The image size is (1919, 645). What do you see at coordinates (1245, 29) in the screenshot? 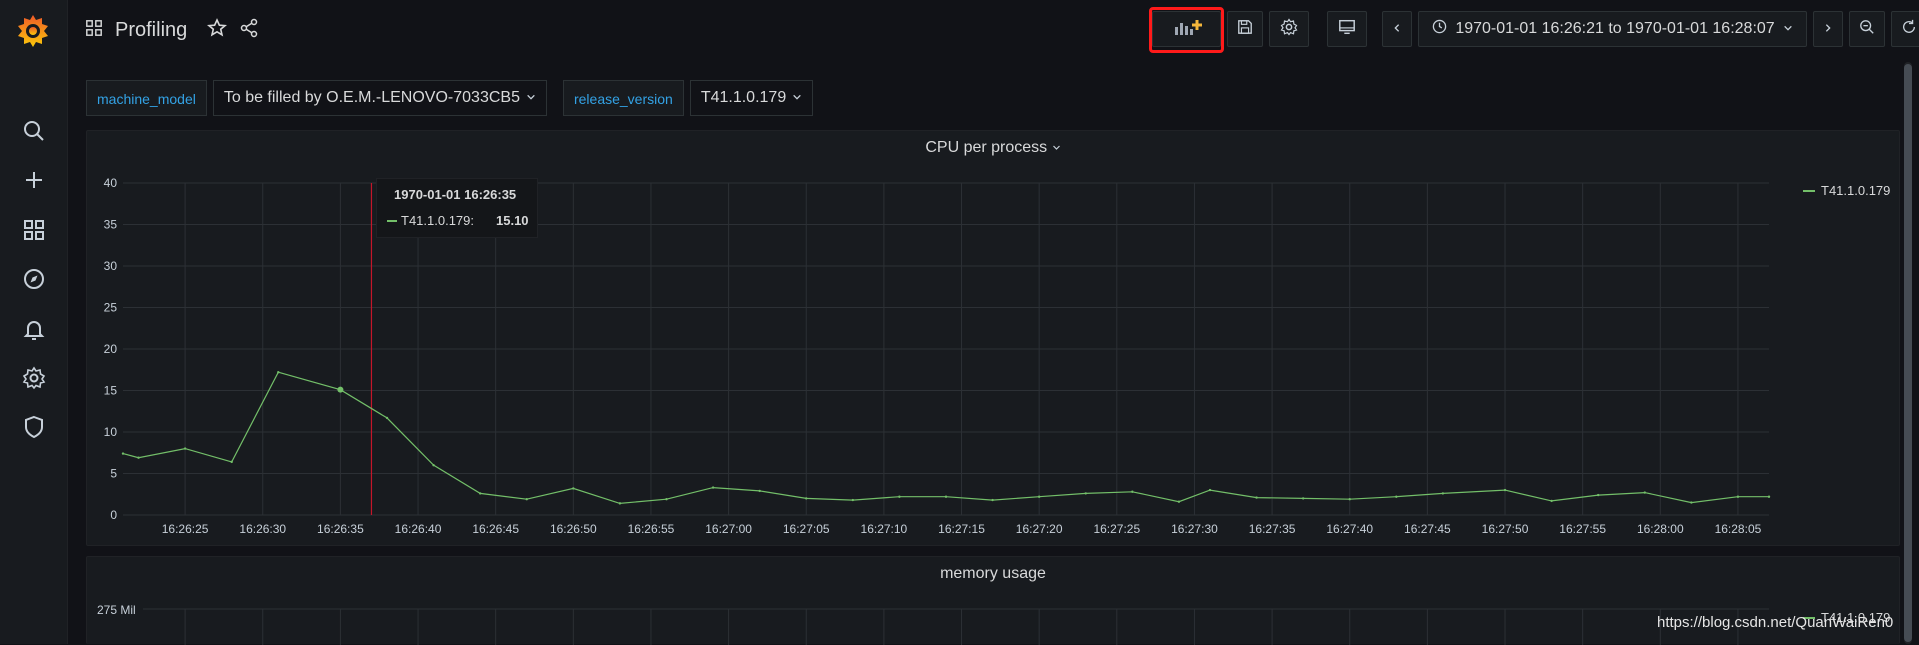
I see `save-dashboard-button` at bounding box center [1245, 29].